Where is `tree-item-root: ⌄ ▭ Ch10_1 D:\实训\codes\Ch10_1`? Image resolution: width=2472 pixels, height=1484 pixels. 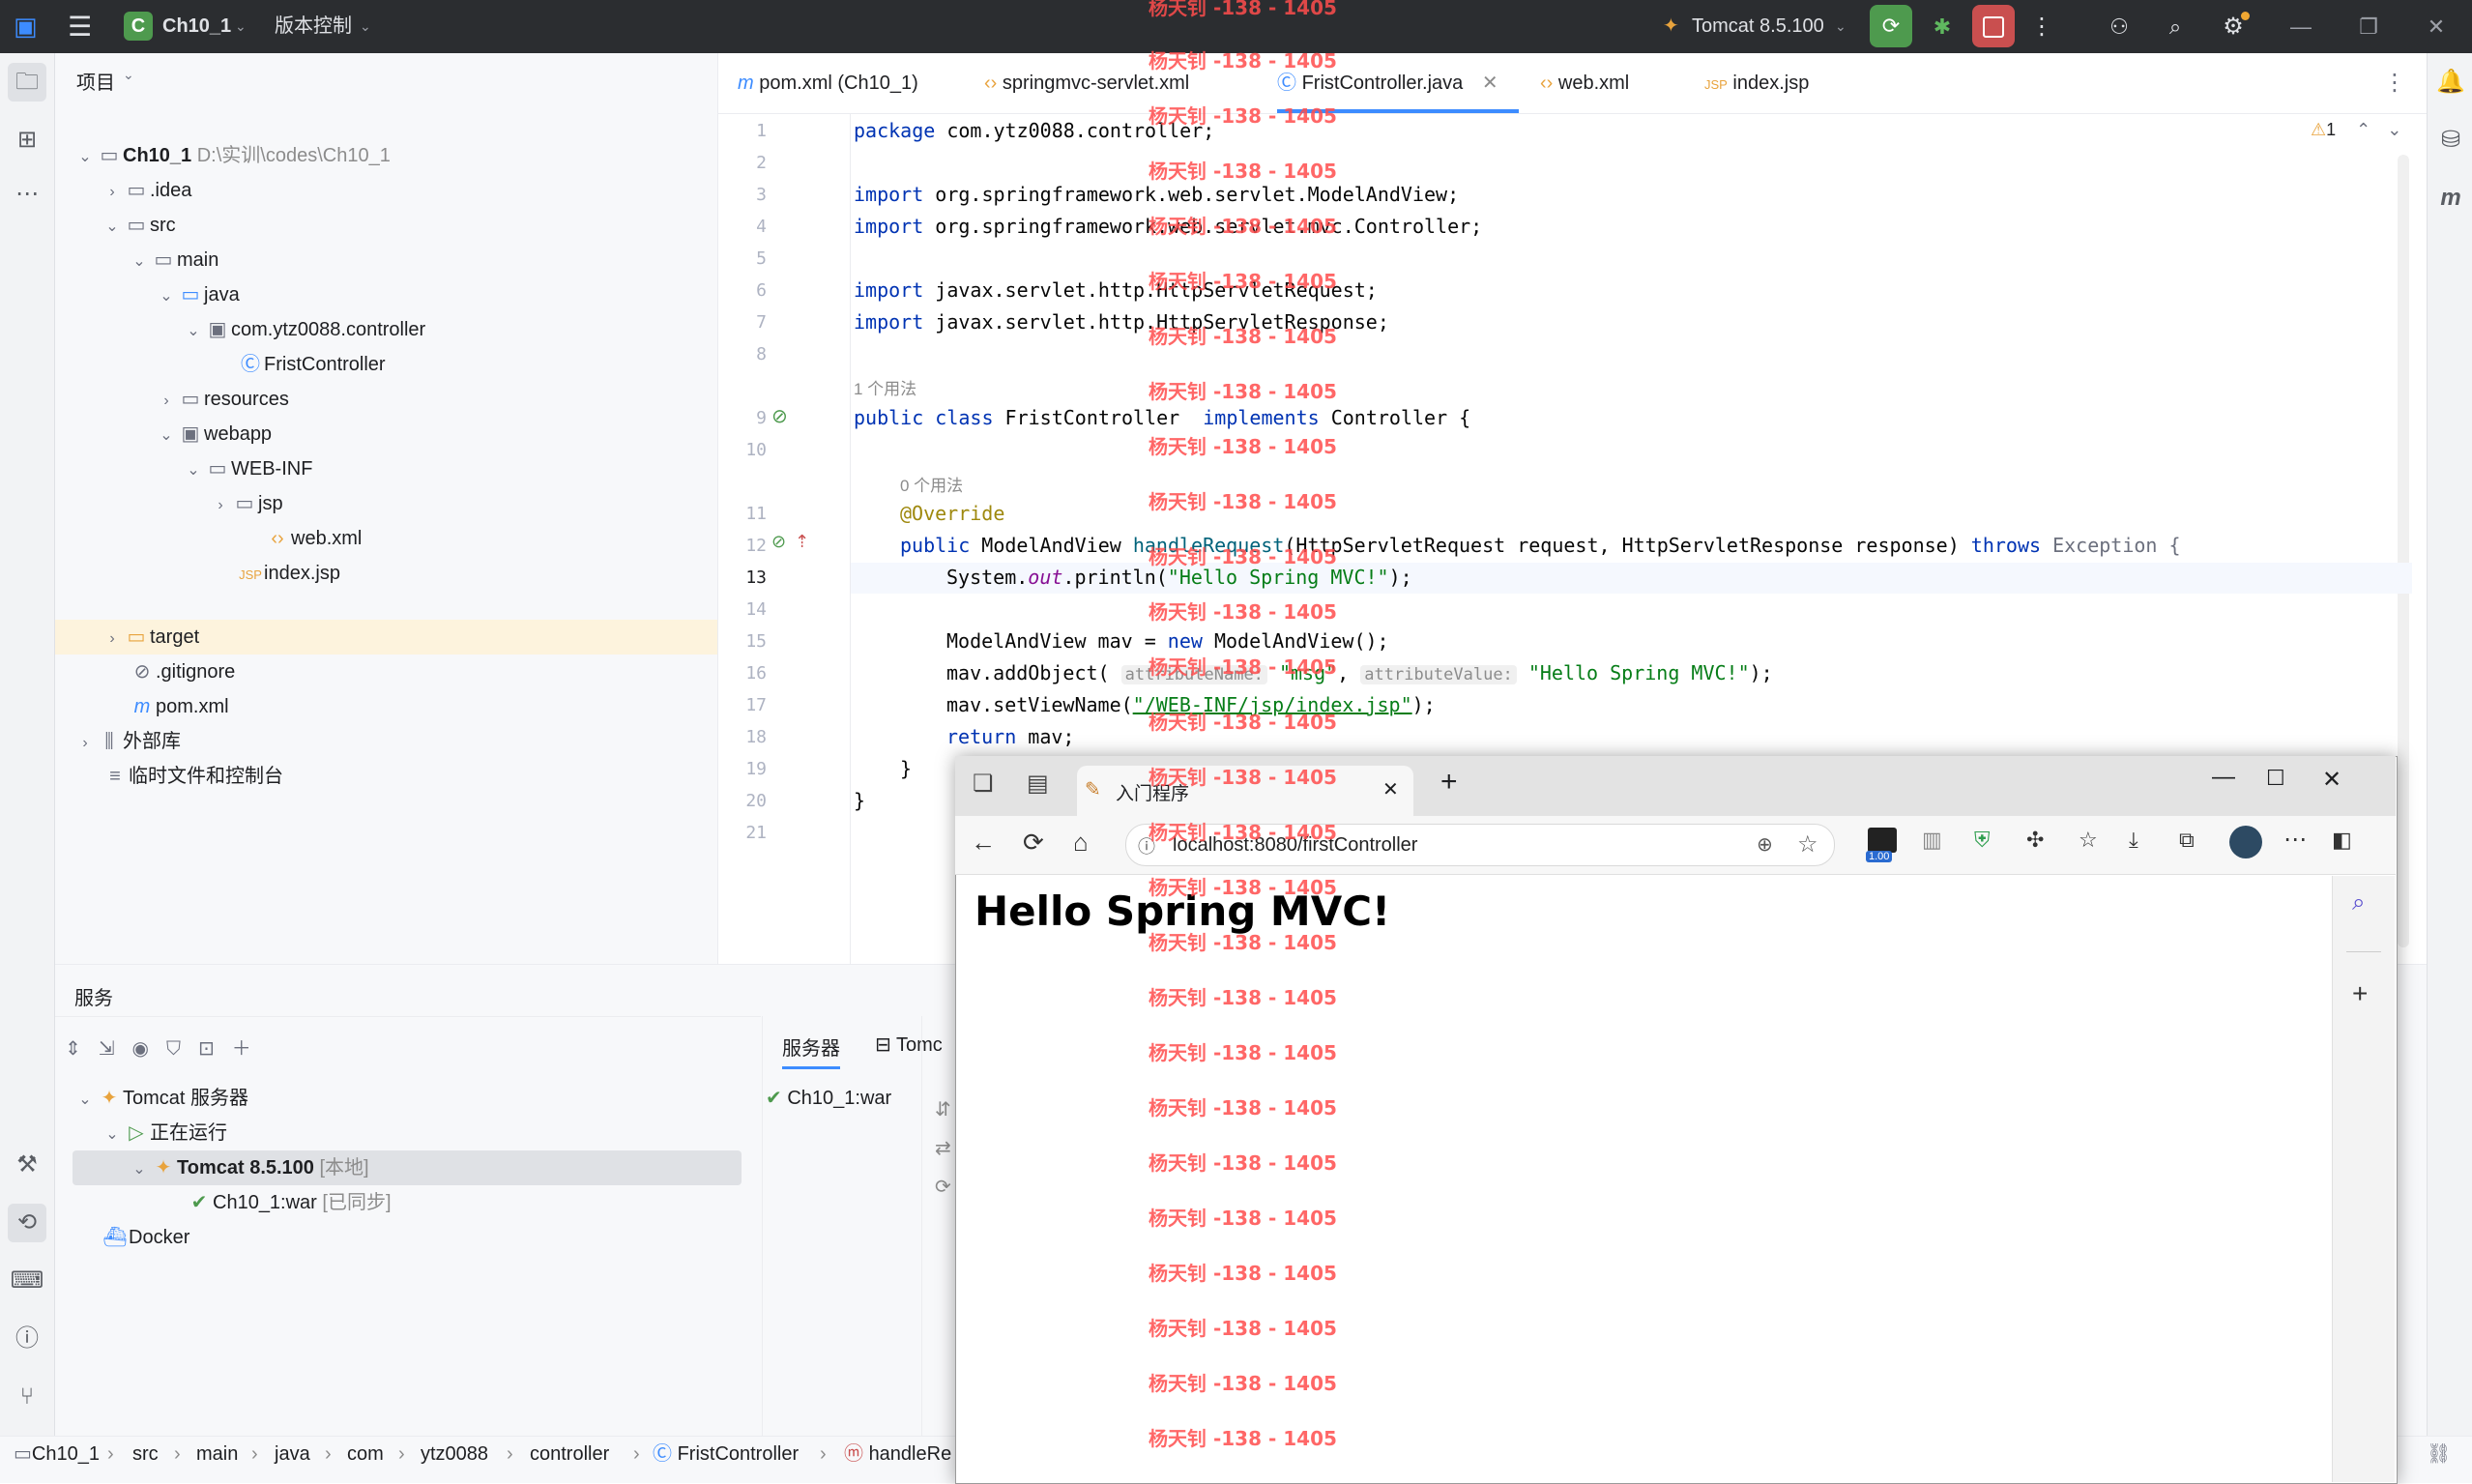
tree-item-root: ⌄ ▭ Ch10_1 D:\实训\codes\Ch10_1 is located at coordinates (232, 156).